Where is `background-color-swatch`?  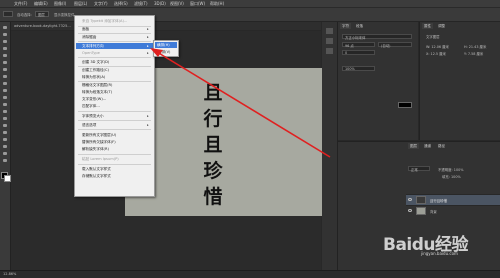 background-color-swatch is located at coordinates (7, 178).